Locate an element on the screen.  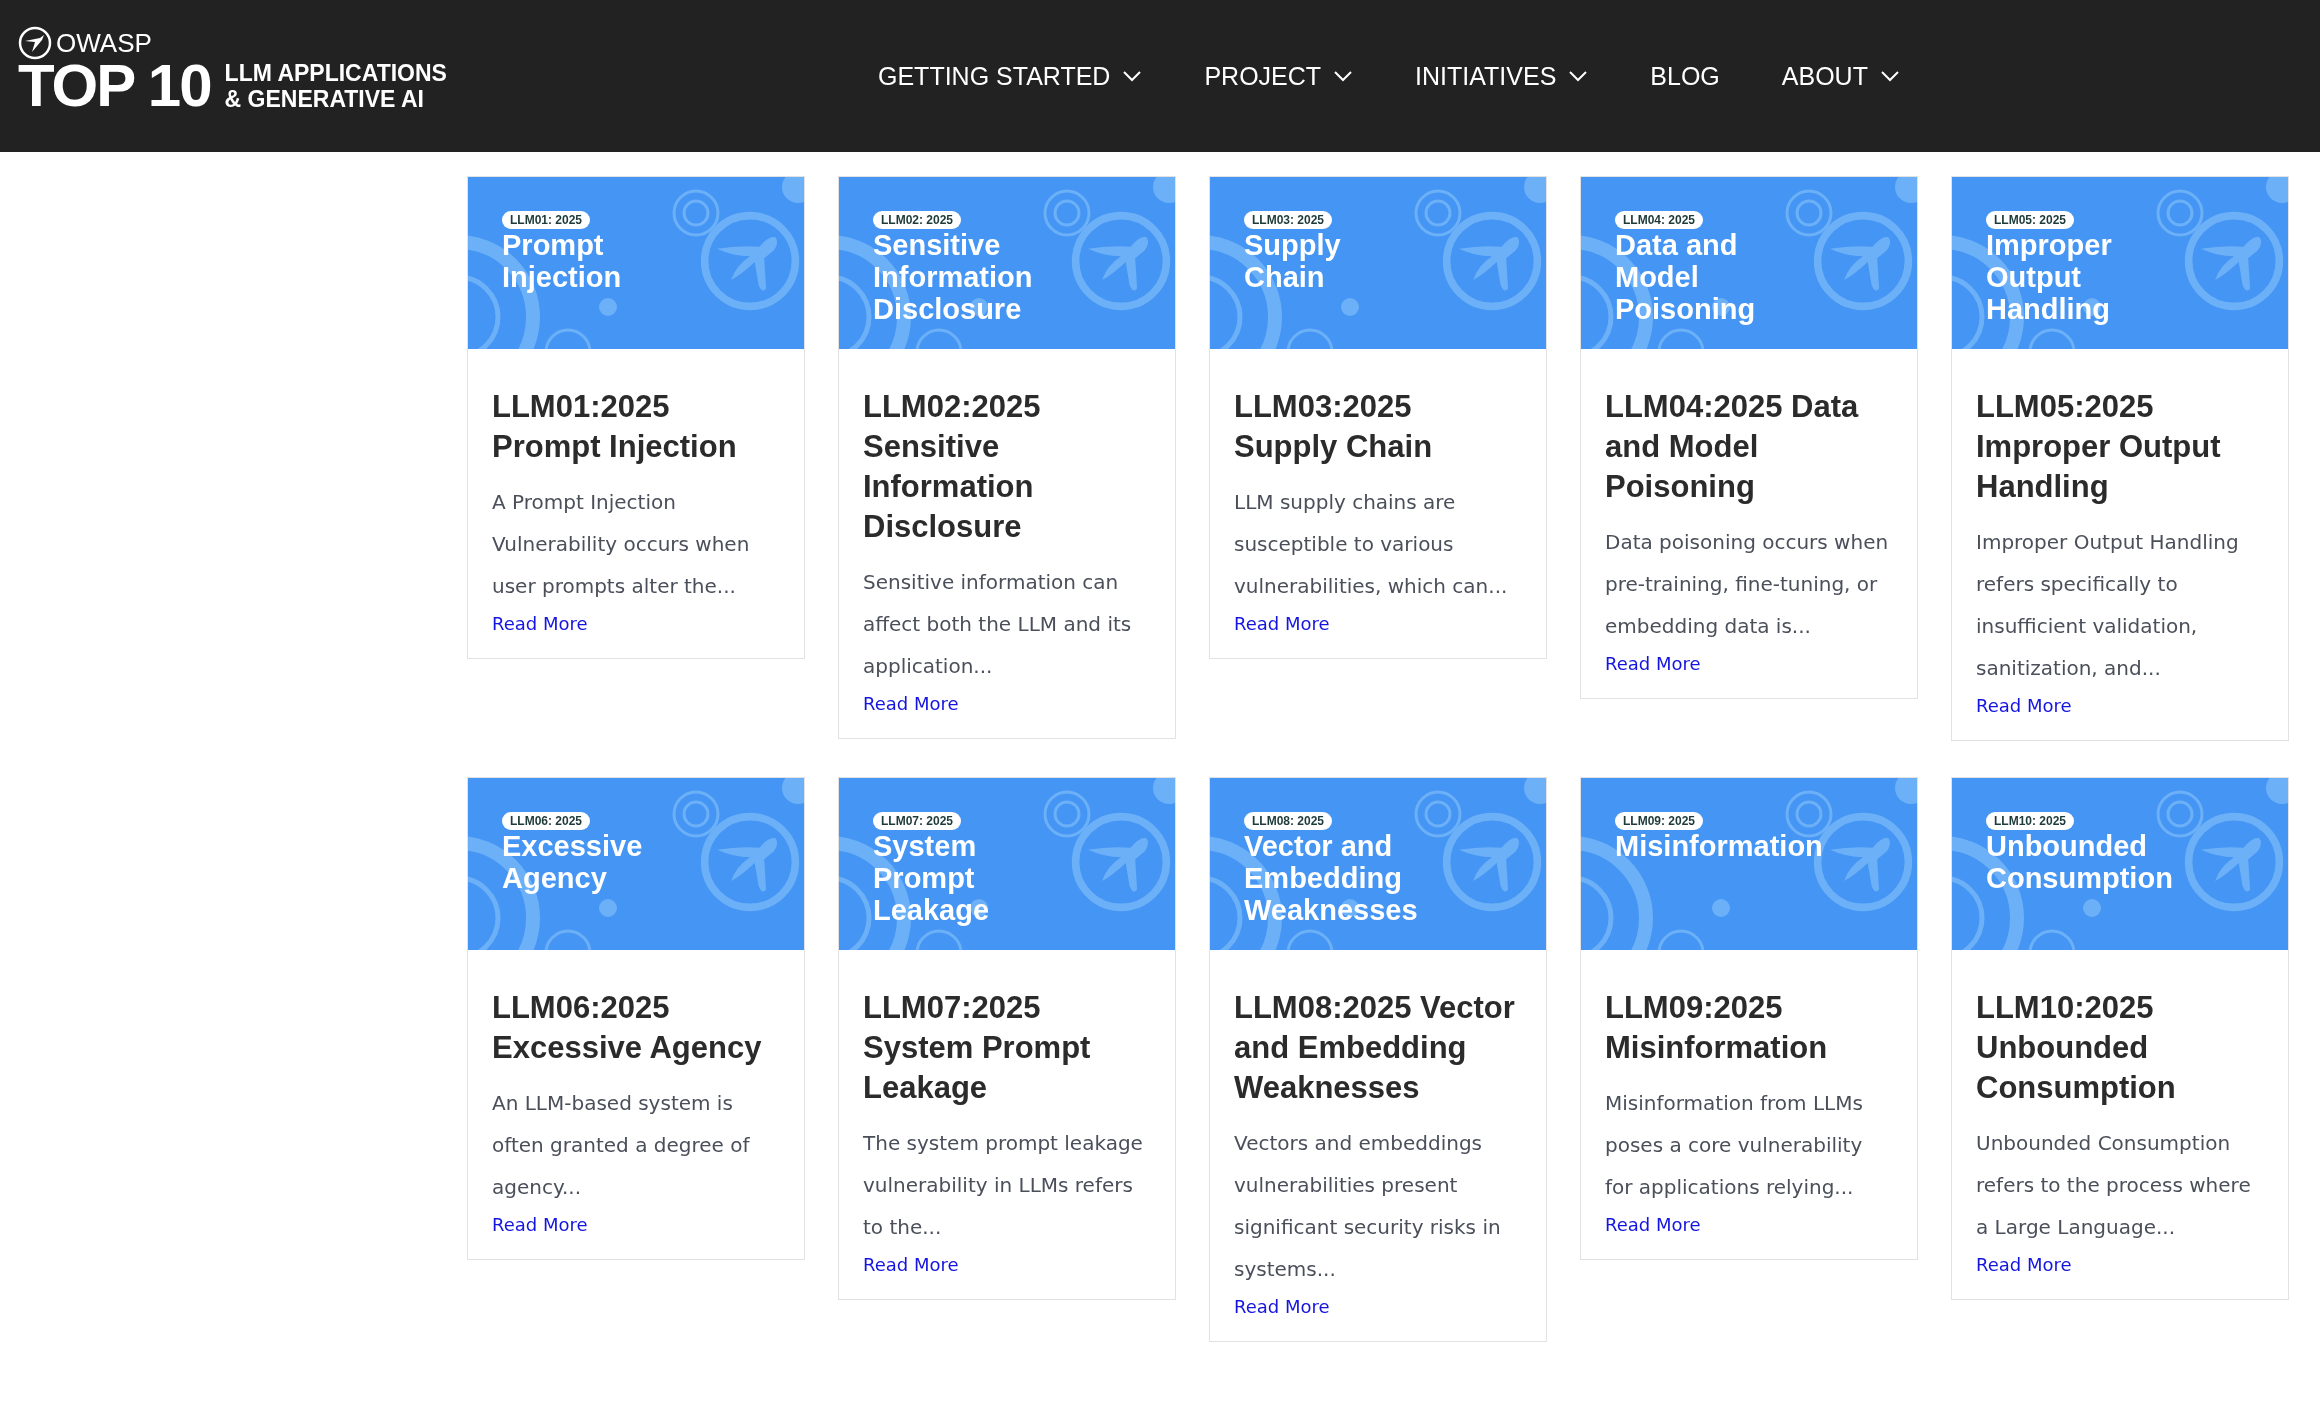
year-badge: LLM03: 2025 is located at coordinates (1288, 220).